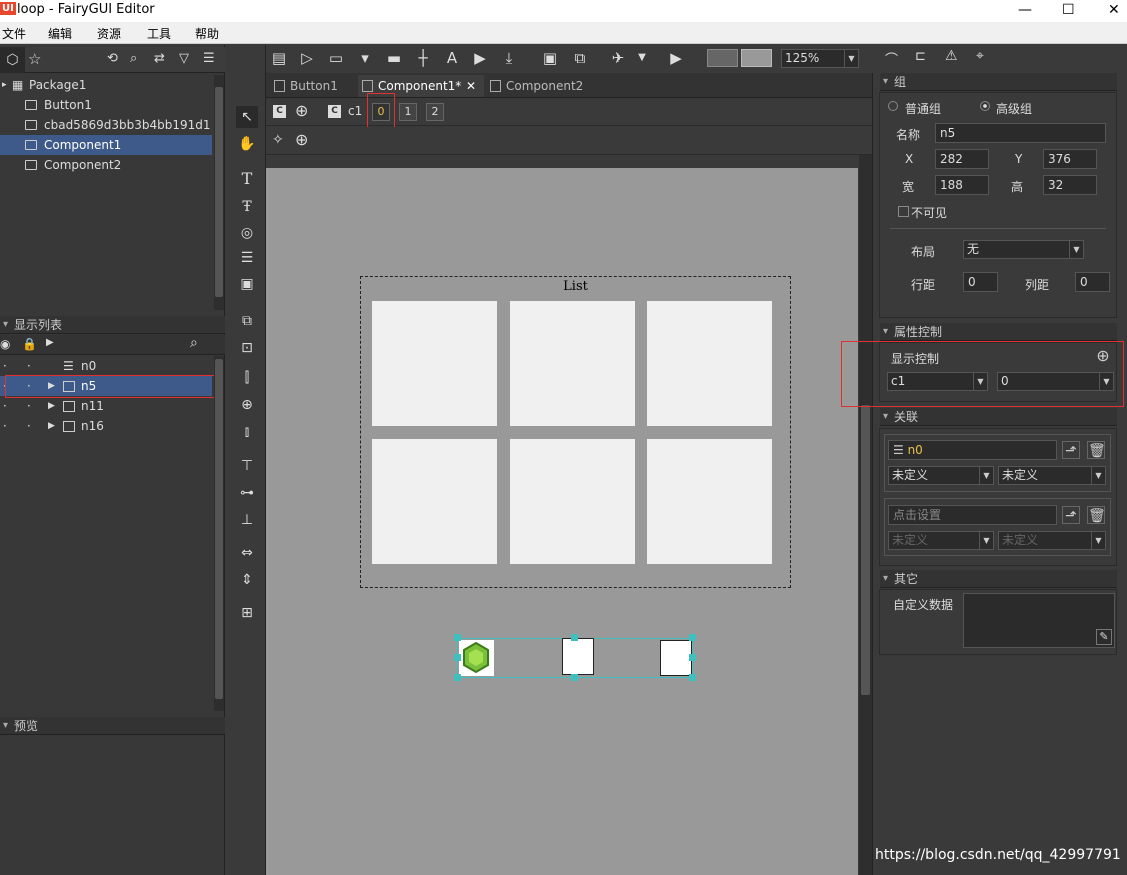  I want to click on trash-icon: 🗑, so click(1096, 515).